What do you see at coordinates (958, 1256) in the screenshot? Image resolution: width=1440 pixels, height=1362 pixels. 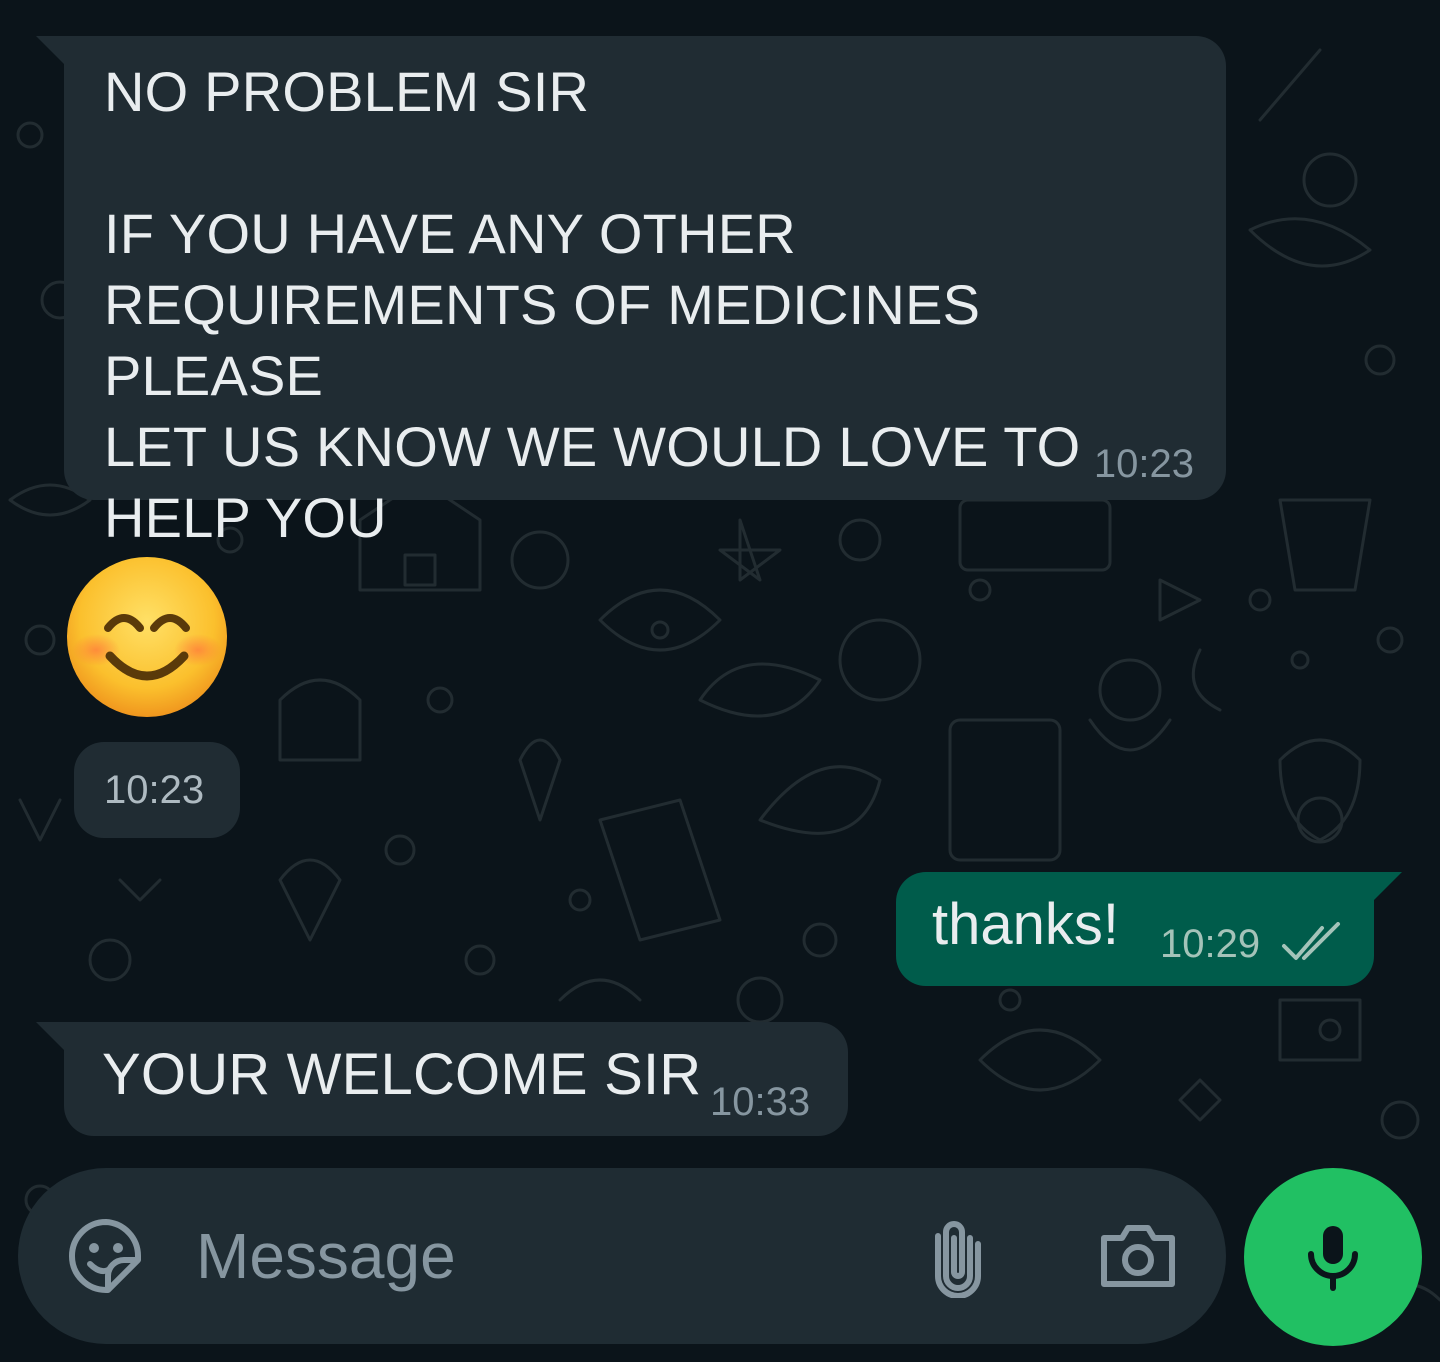 I see `attach-icon` at bounding box center [958, 1256].